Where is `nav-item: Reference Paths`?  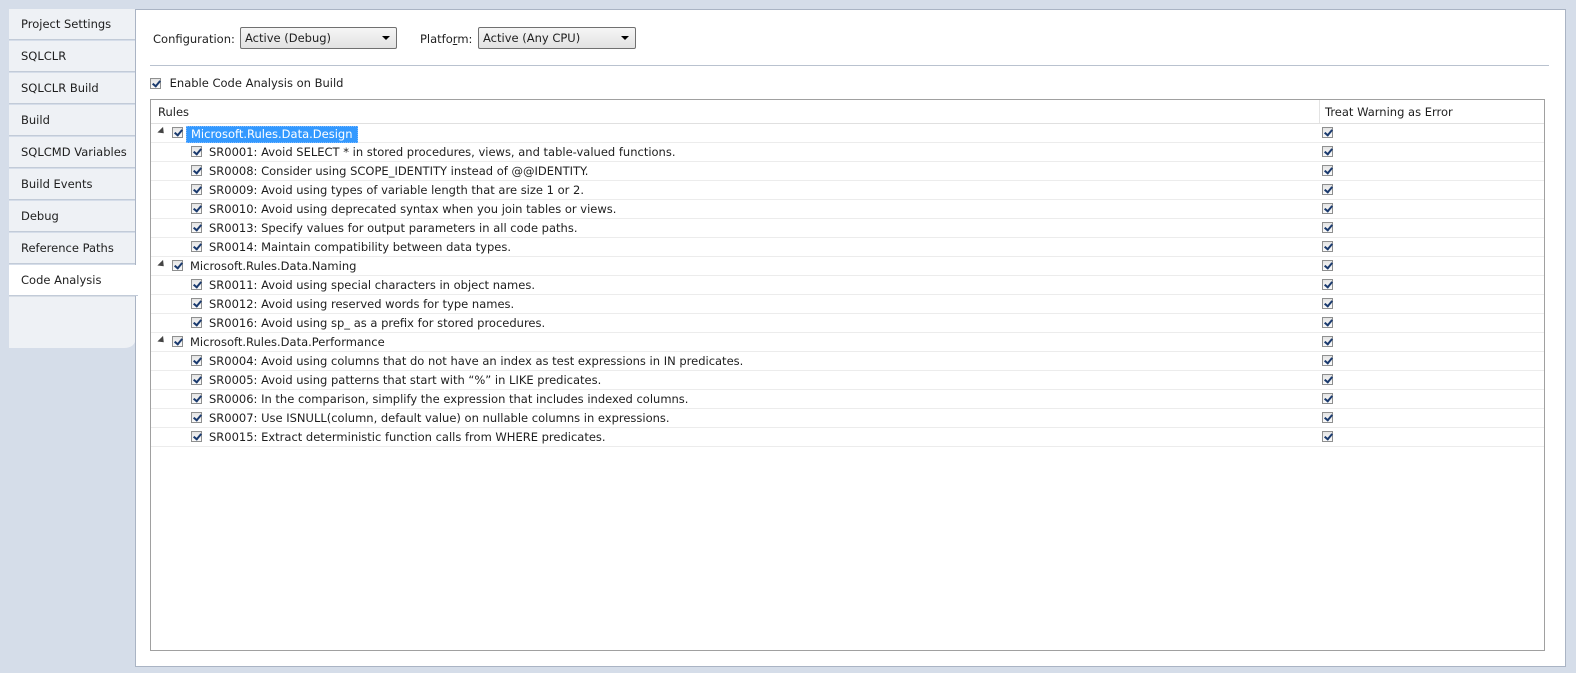 nav-item: Reference Paths is located at coordinates (72, 248).